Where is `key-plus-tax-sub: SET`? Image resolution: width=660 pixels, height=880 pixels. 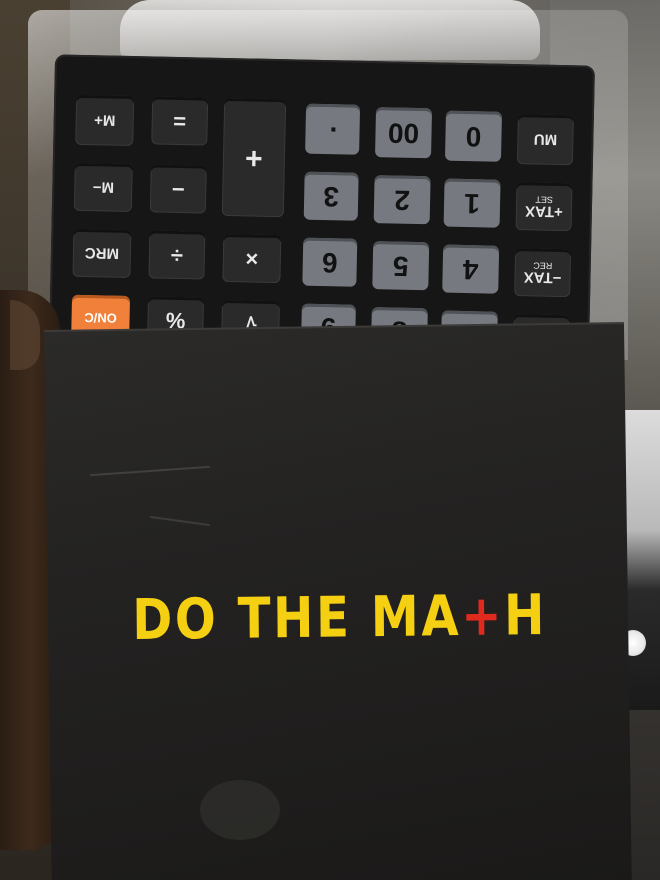
key-plus-tax-sub: SET is located at coordinates (544, 199).